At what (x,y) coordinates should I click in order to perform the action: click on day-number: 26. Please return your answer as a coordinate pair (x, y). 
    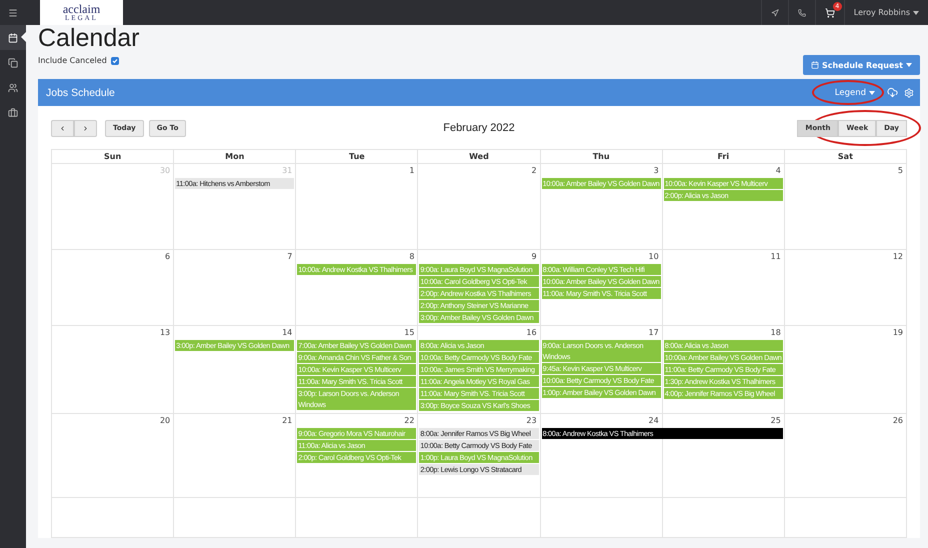
    Looking at the image, I should click on (898, 421).